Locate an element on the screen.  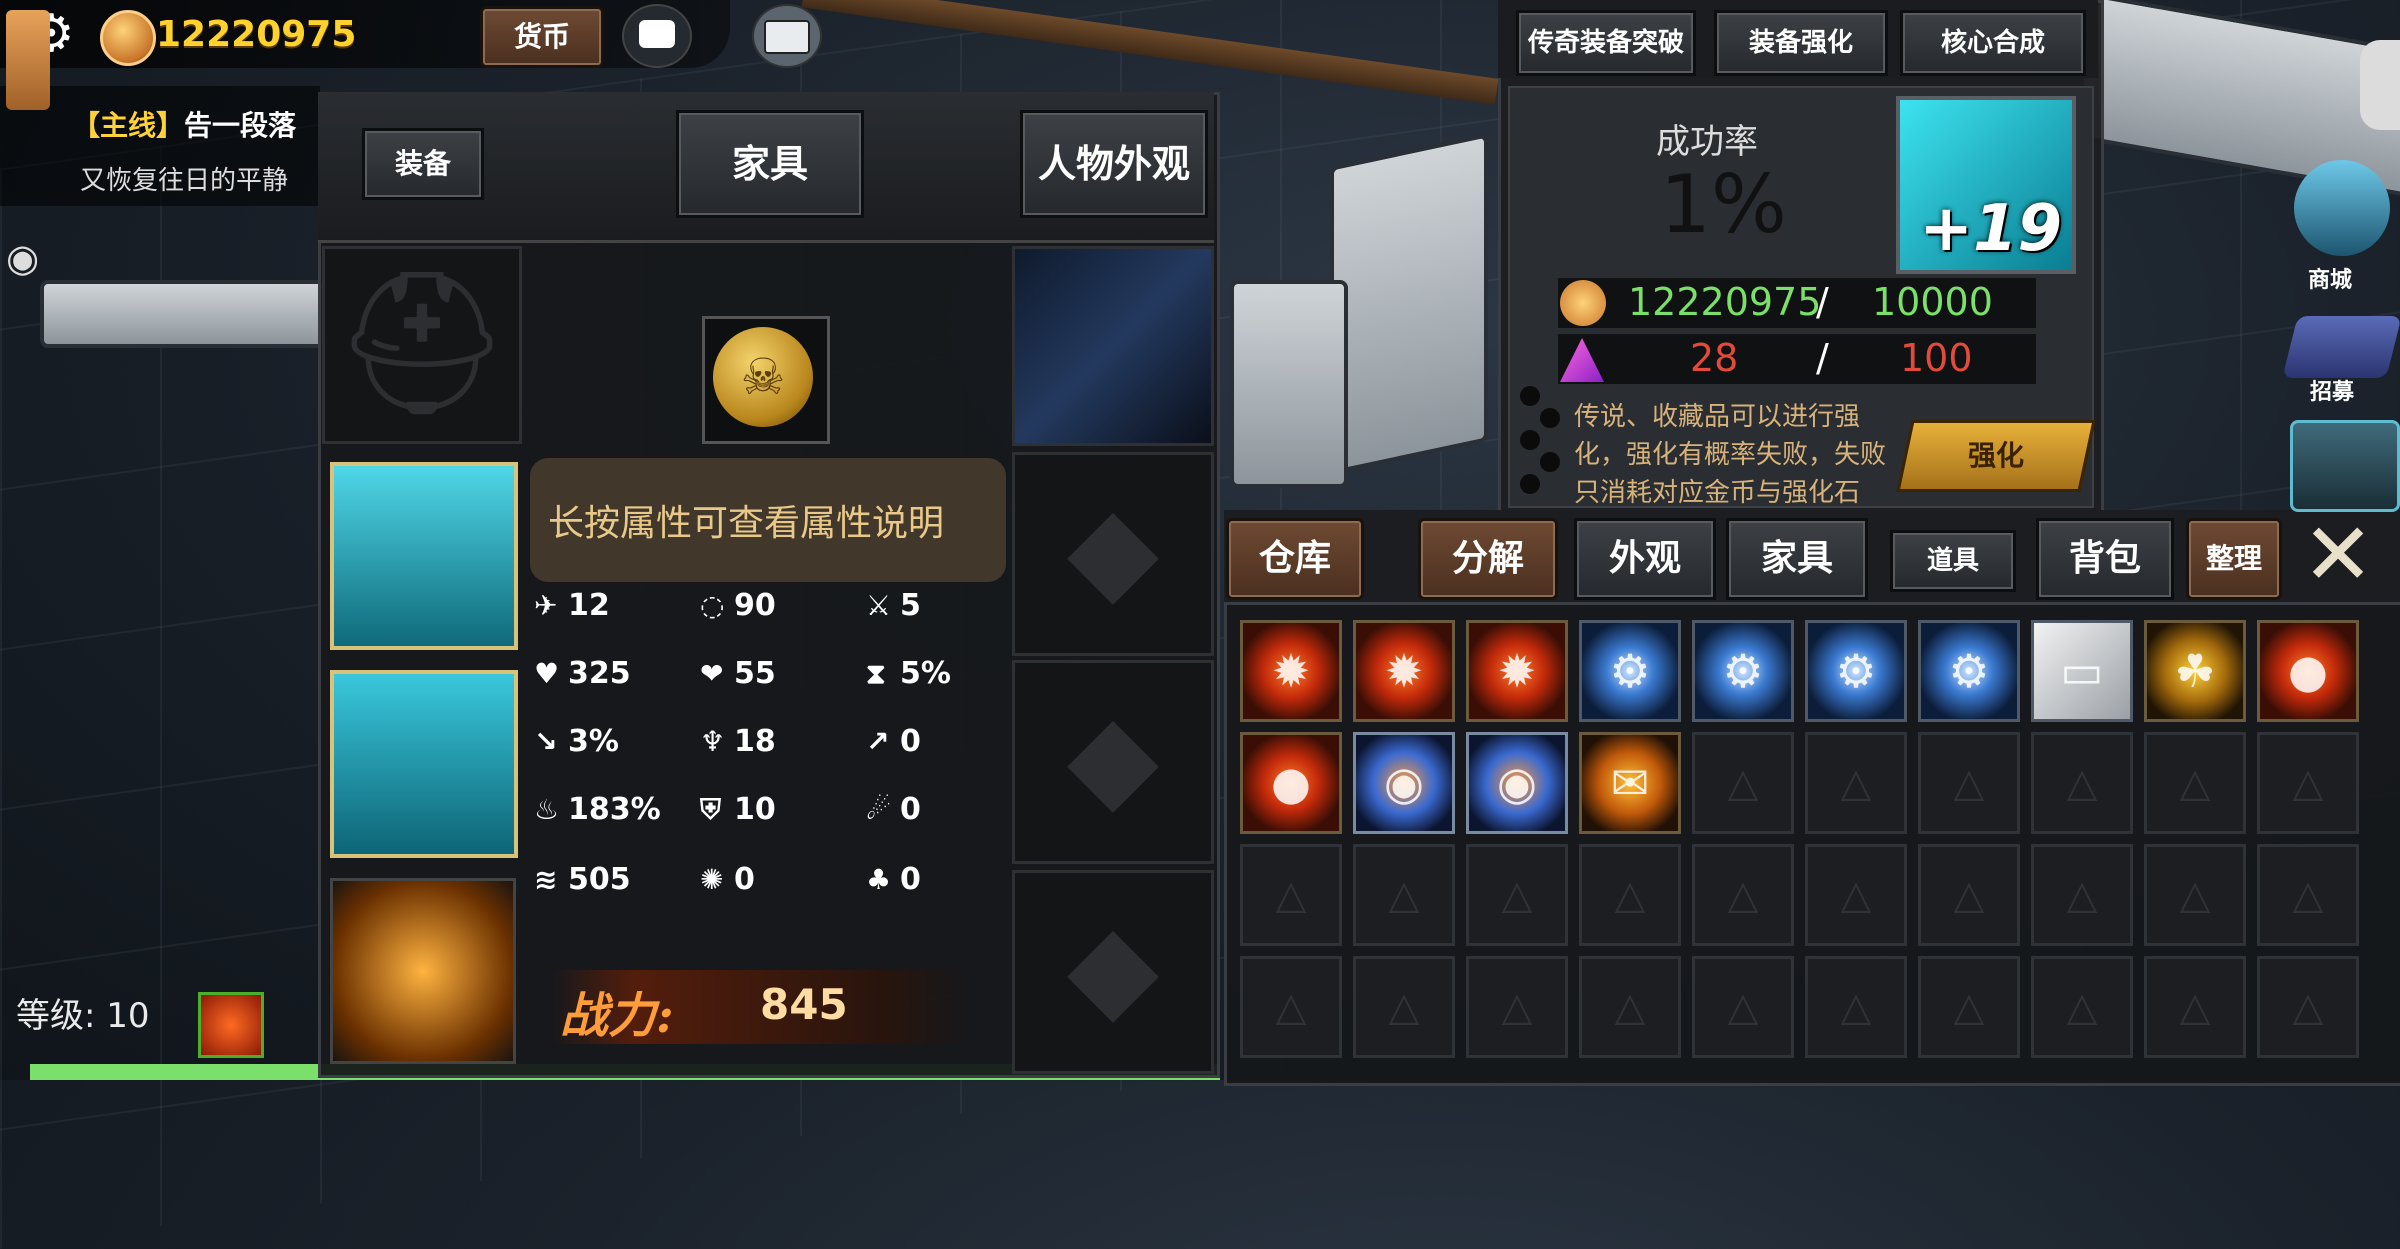
stat-value: 90 is located at coordinates (755, 605).